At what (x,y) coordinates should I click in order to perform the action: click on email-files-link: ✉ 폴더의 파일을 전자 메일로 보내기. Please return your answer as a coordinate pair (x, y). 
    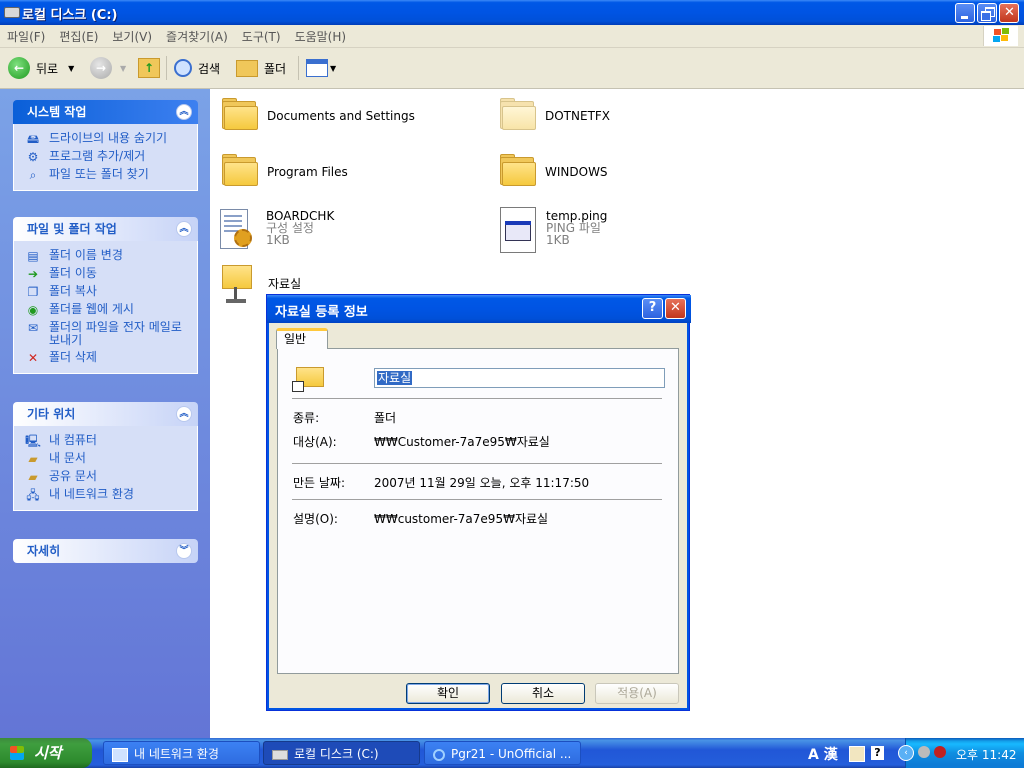
    Looking at the image, I should click on (105, 334).